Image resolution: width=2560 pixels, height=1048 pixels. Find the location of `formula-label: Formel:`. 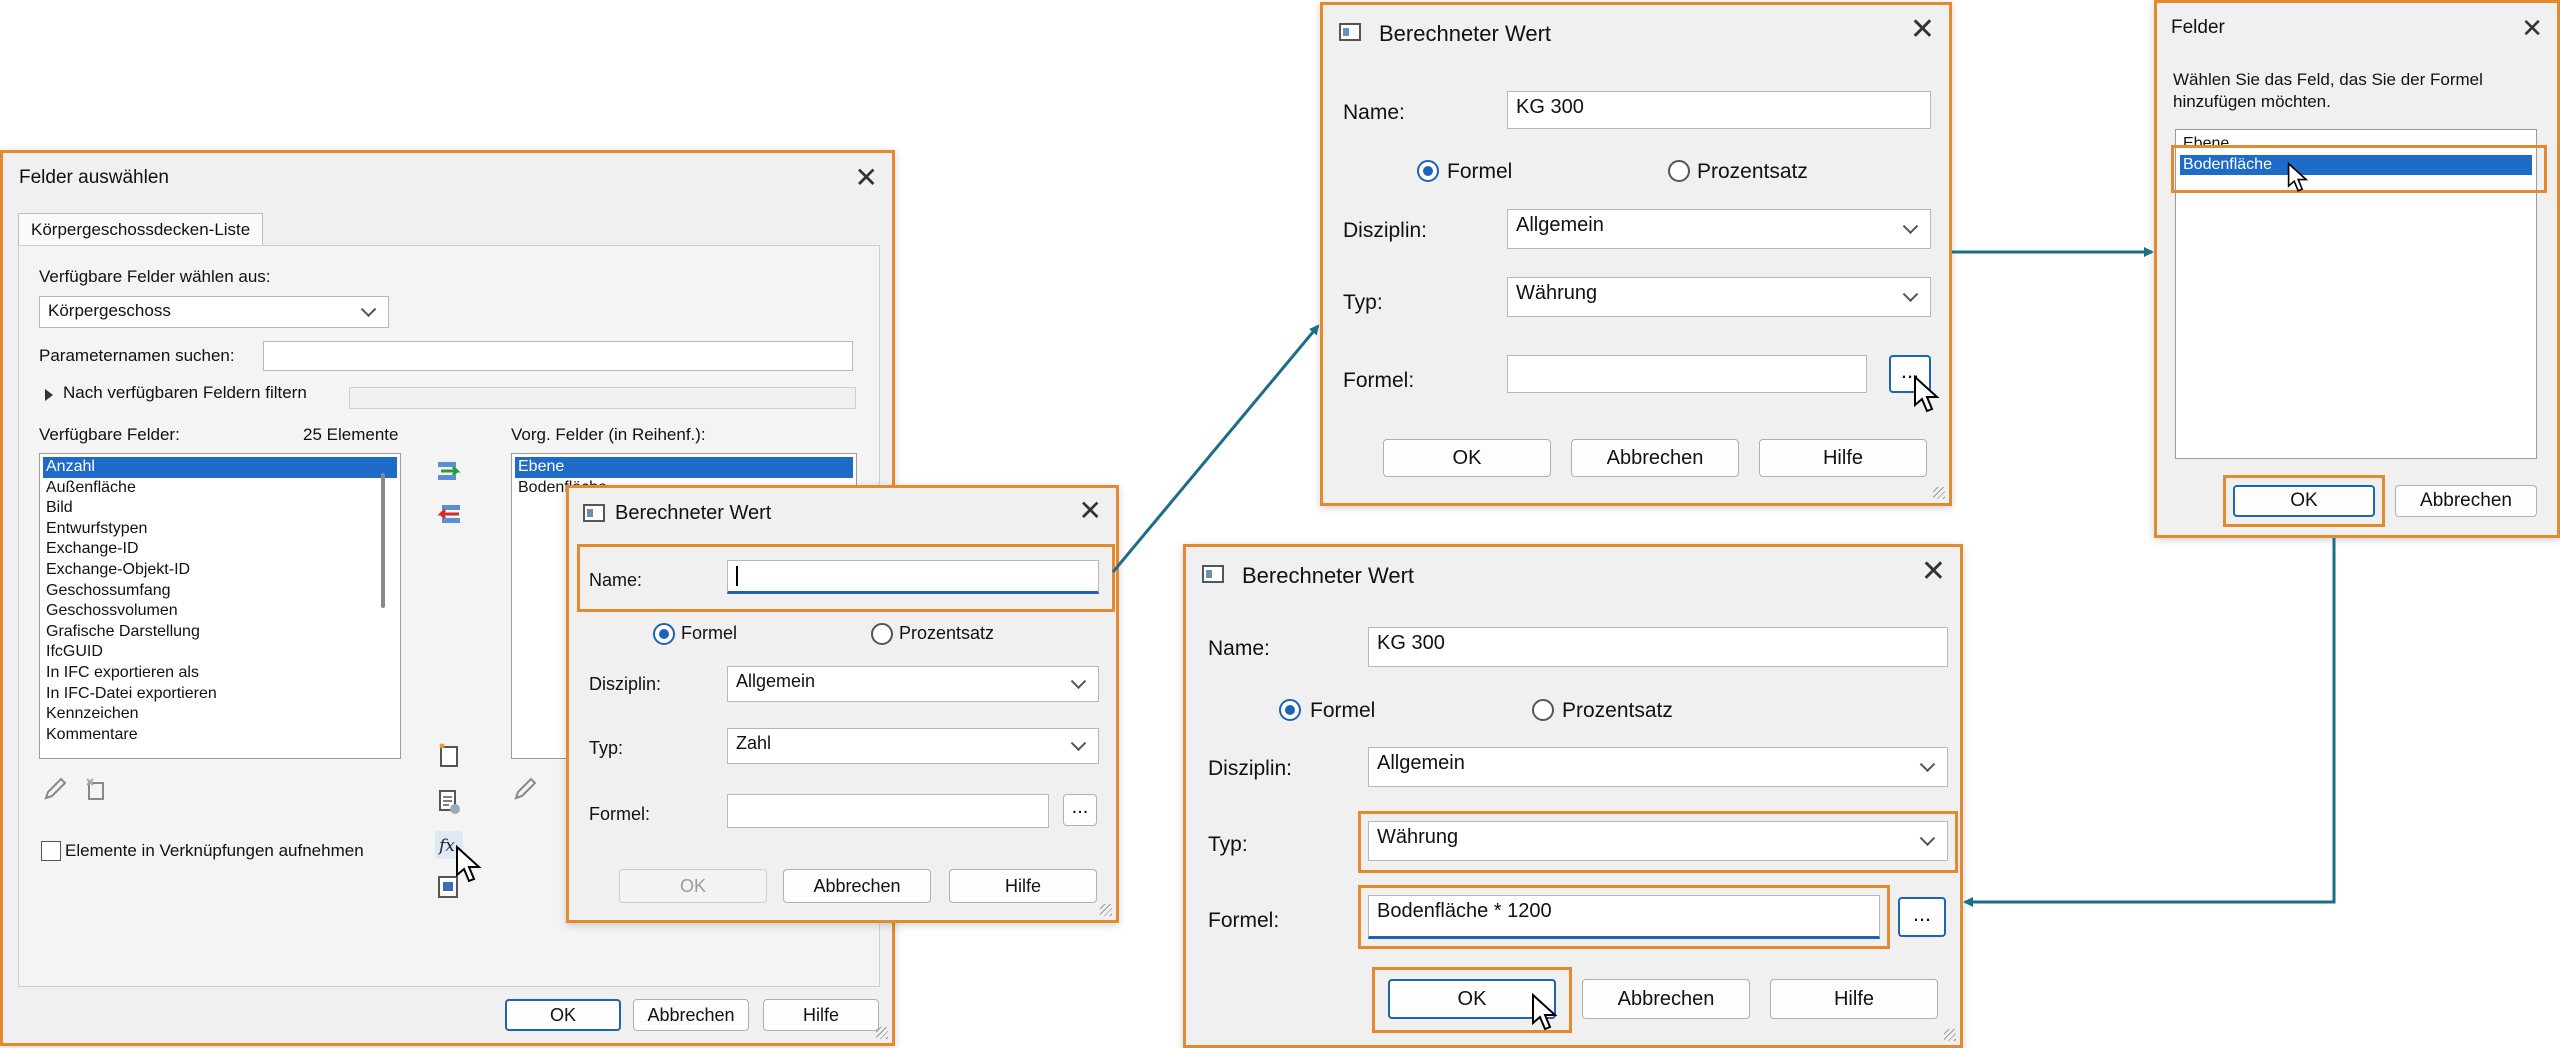

formula-label: Formel: is located at coordinates (1379, 380).